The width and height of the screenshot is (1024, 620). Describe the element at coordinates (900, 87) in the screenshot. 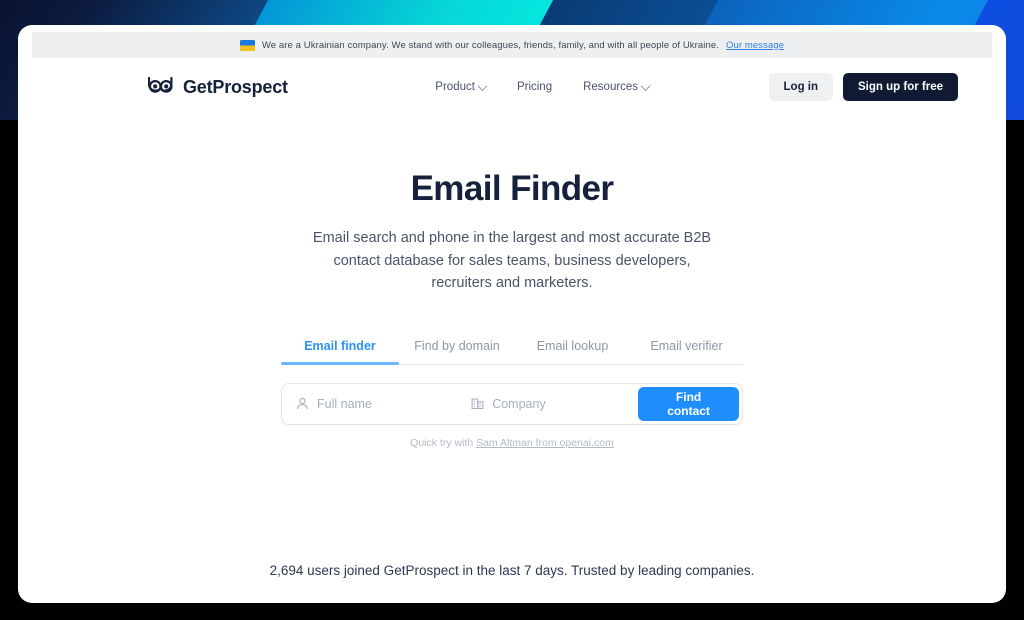

I see `signup-button: Sign up for free` at that location.